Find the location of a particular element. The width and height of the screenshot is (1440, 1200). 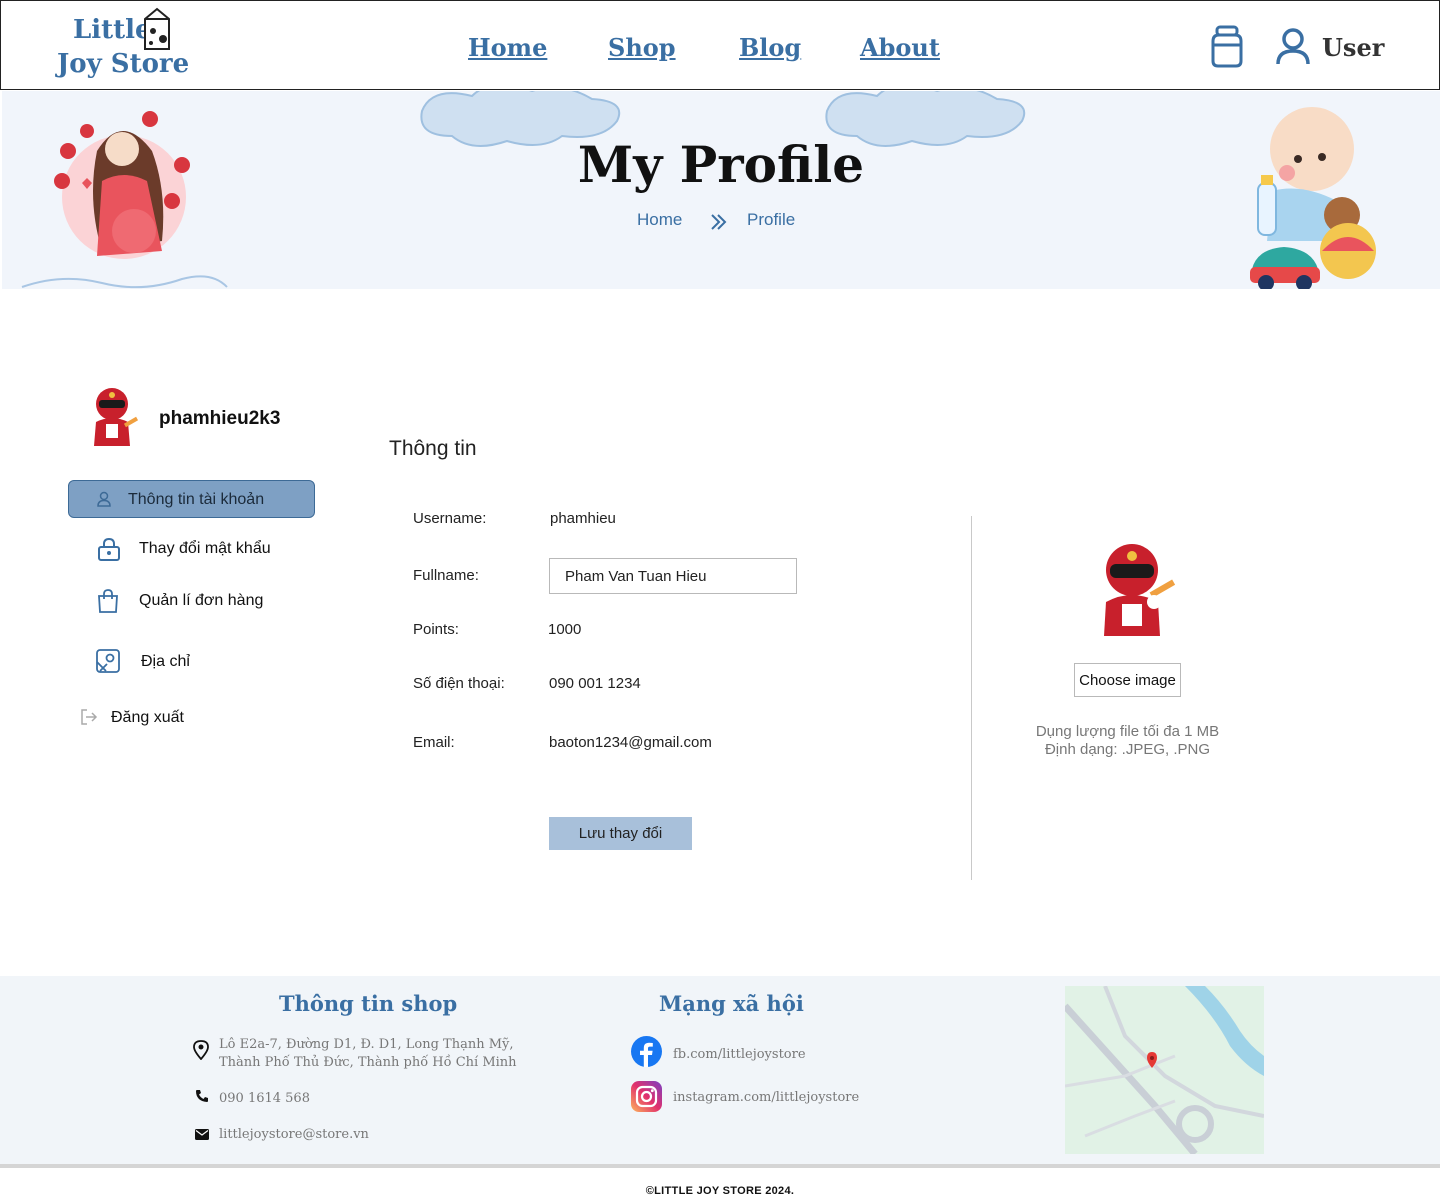

milk-carton-icon is located at coordinates (157, 28).